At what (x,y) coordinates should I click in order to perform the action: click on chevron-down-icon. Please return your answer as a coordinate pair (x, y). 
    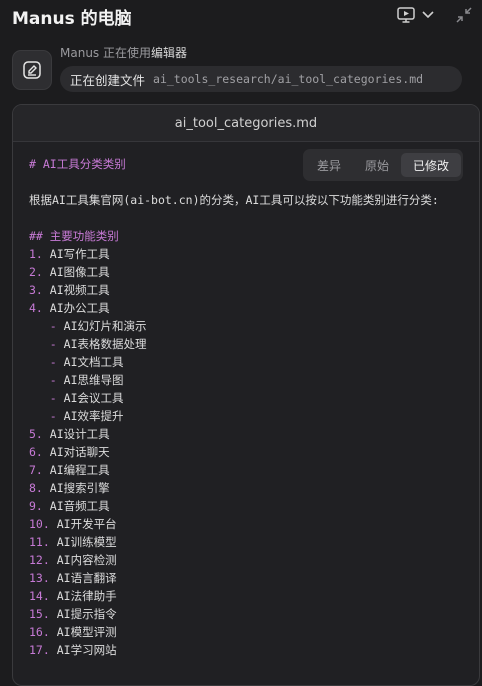
    Looking at the image, I should click on (428, 15).